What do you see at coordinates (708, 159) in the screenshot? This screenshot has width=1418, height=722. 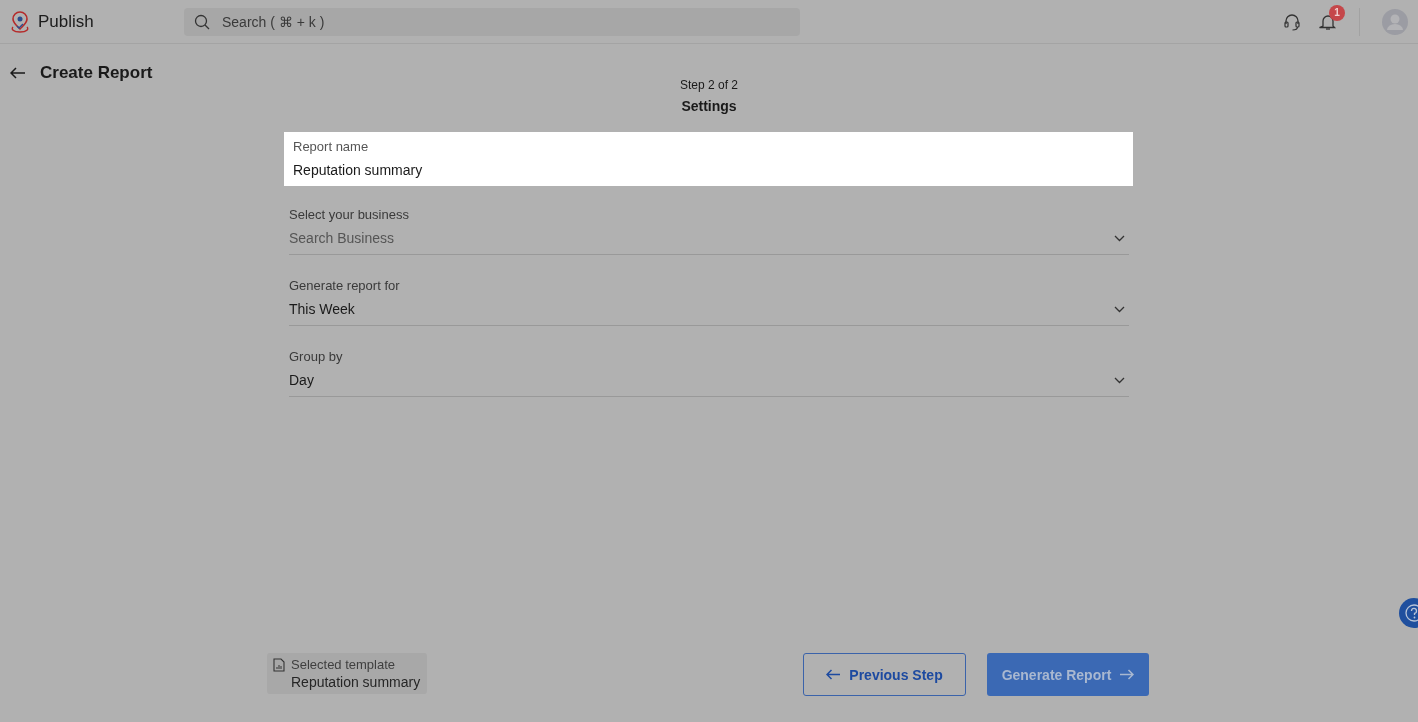 I see `text-field: Report name Reputation summary` at bounding box center [708, 159].